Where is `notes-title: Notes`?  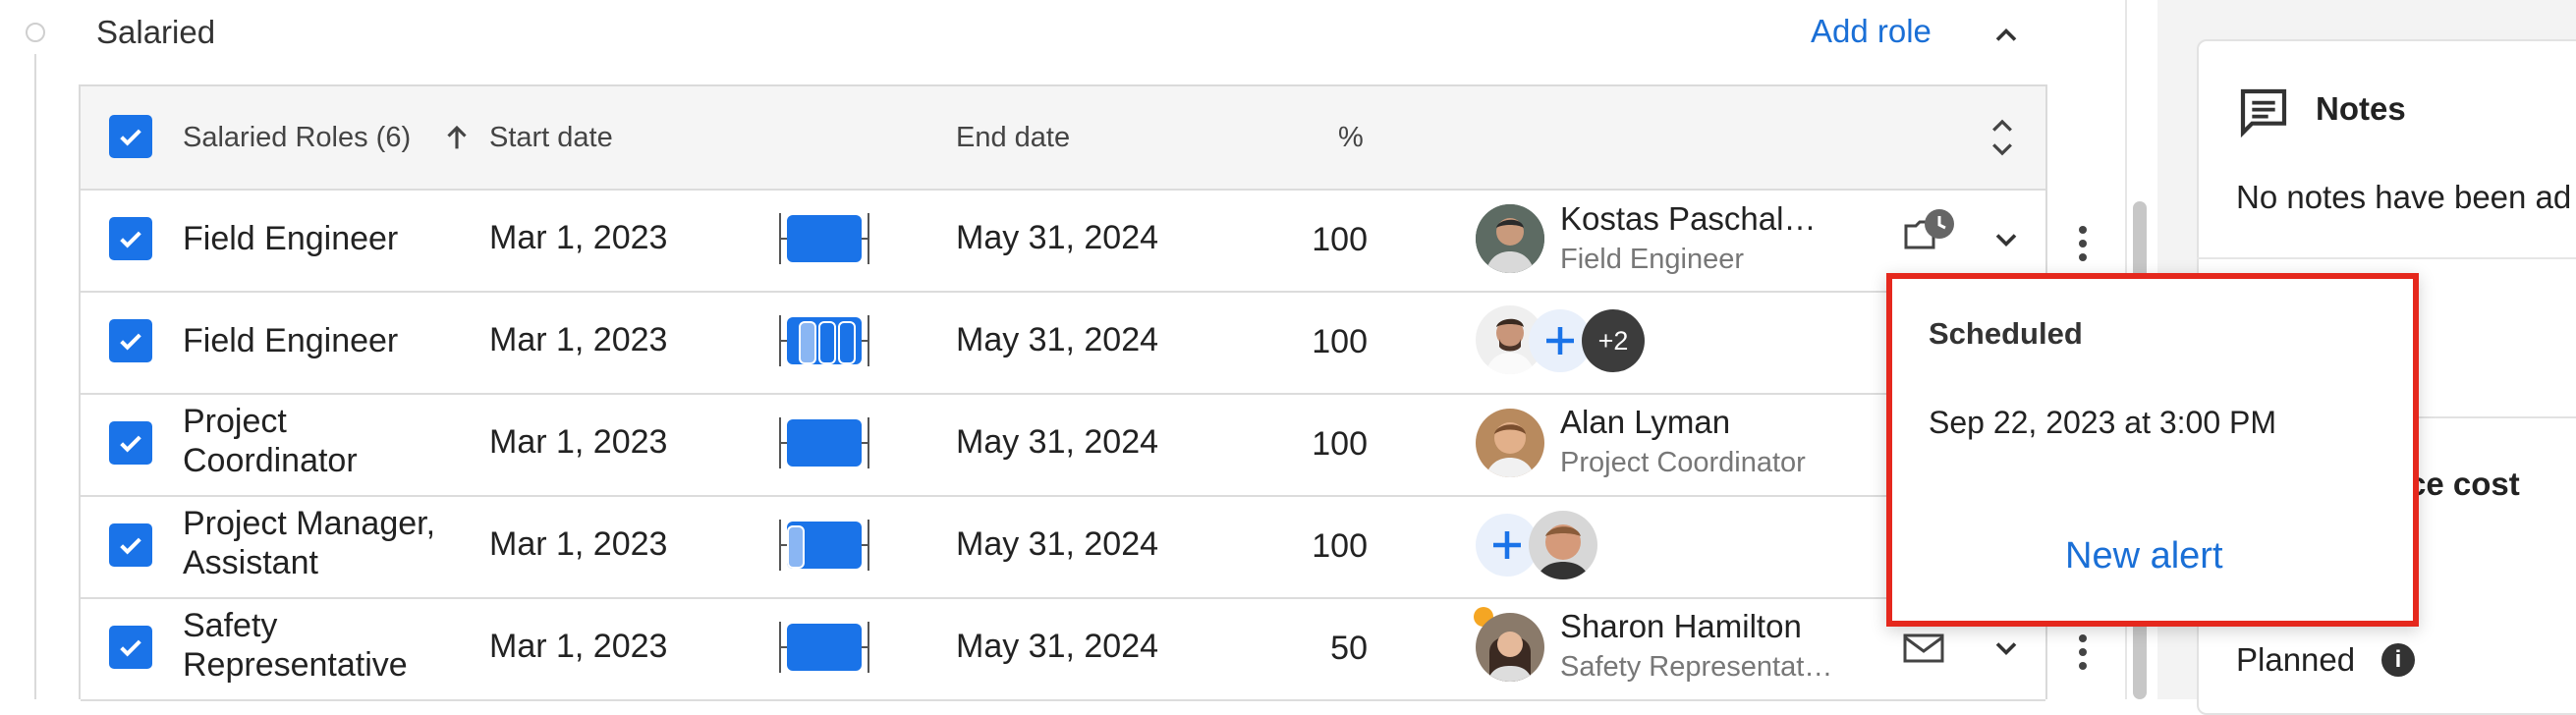
notes-title: Notes is located at coordinates (2361, 108).